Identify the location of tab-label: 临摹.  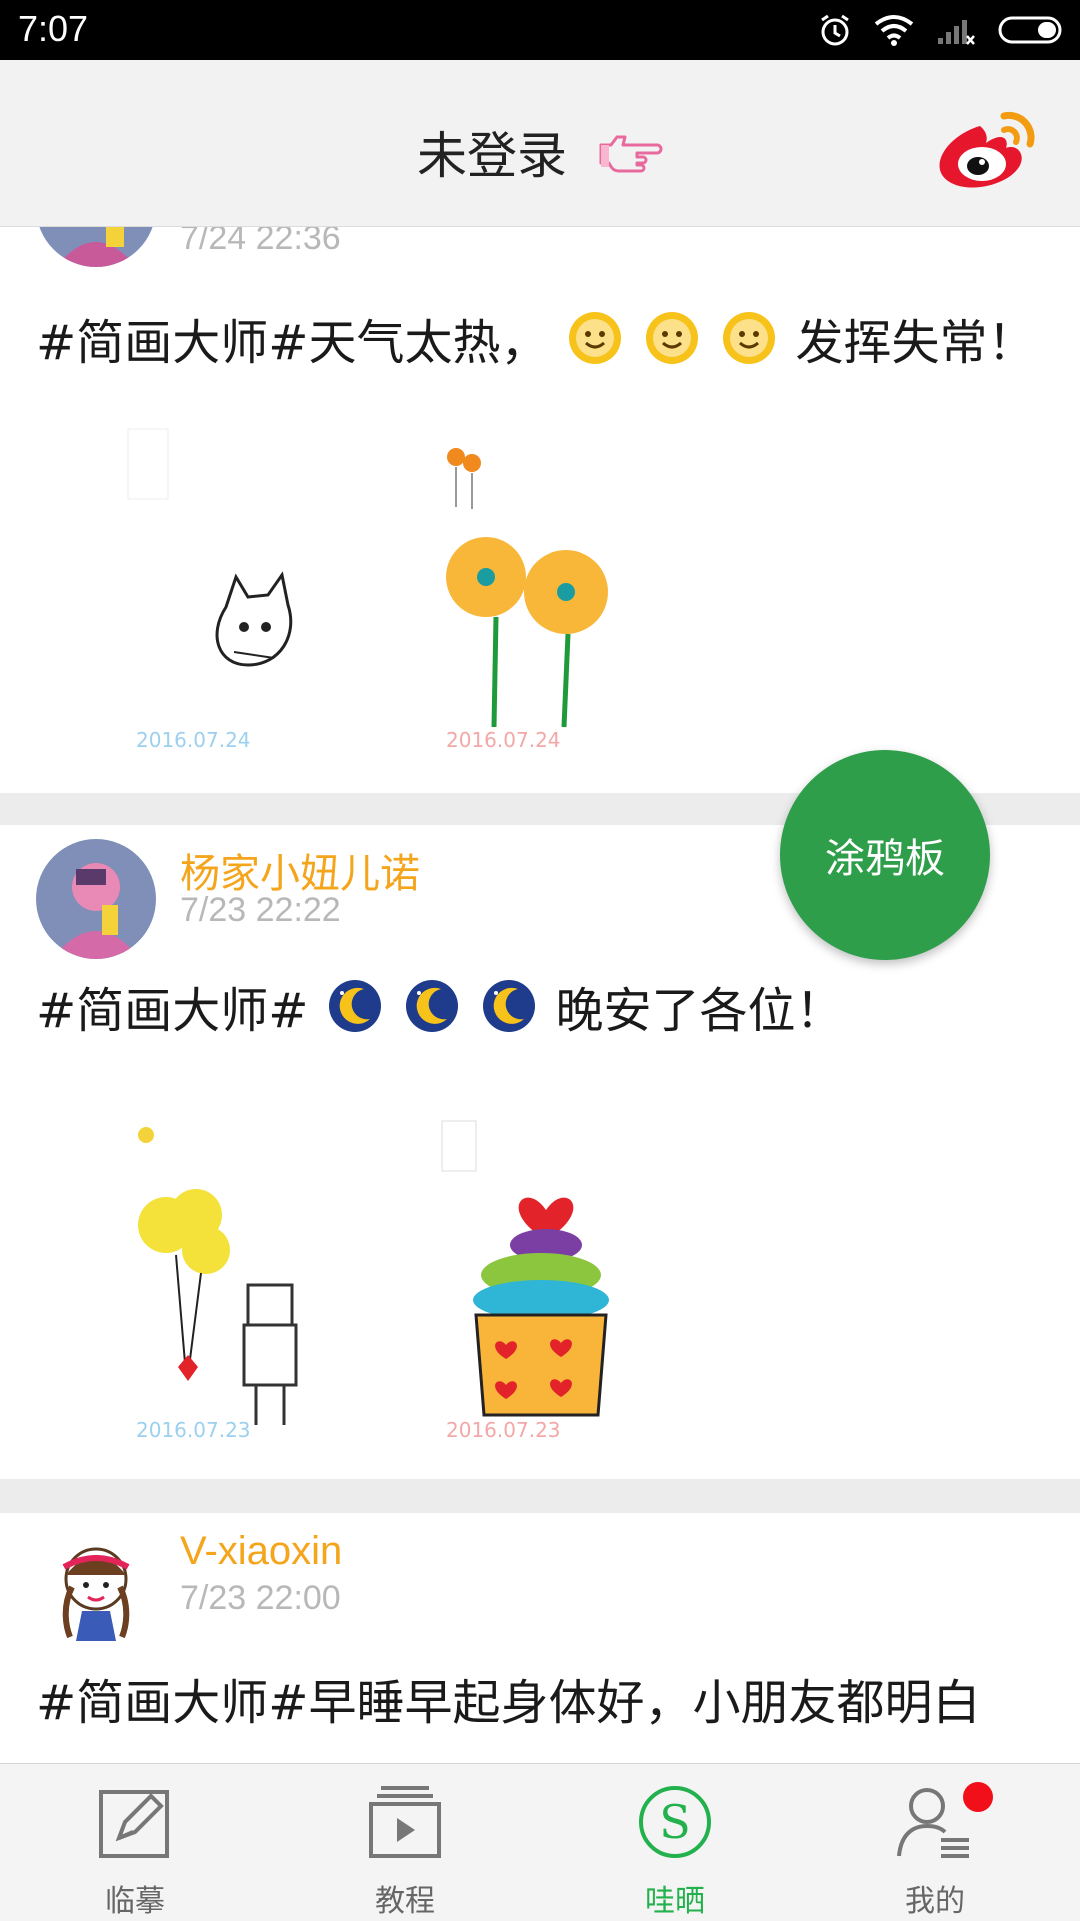
(135, 1901).